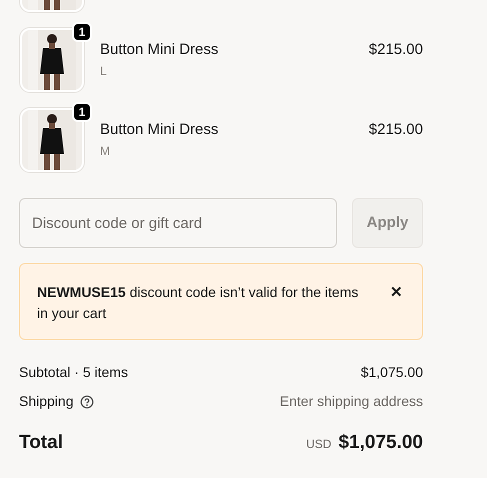  I want to click on discount-field: Discount code or gift card, so click(178, 223).